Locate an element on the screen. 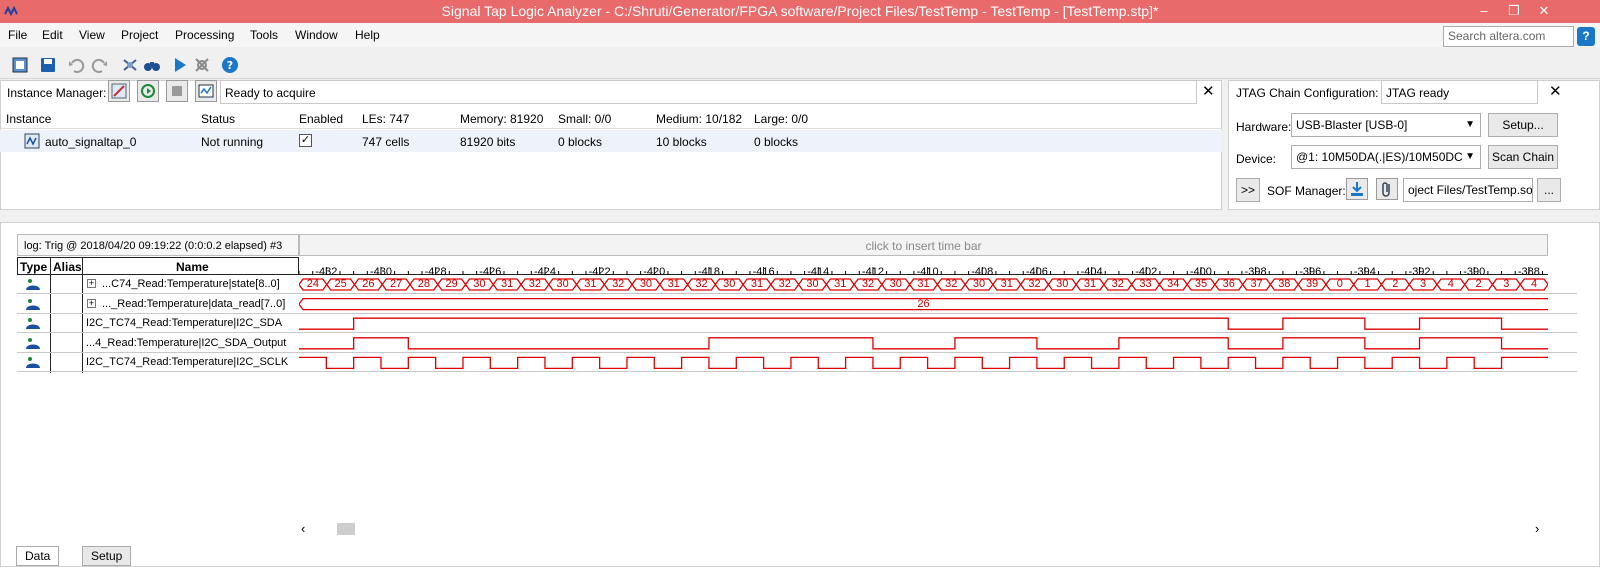 Image resolution: width=1600 pixels, height=567 pixels. jtag-label: JTAG Chain Configuration: is located at coordinates (1307, 93).